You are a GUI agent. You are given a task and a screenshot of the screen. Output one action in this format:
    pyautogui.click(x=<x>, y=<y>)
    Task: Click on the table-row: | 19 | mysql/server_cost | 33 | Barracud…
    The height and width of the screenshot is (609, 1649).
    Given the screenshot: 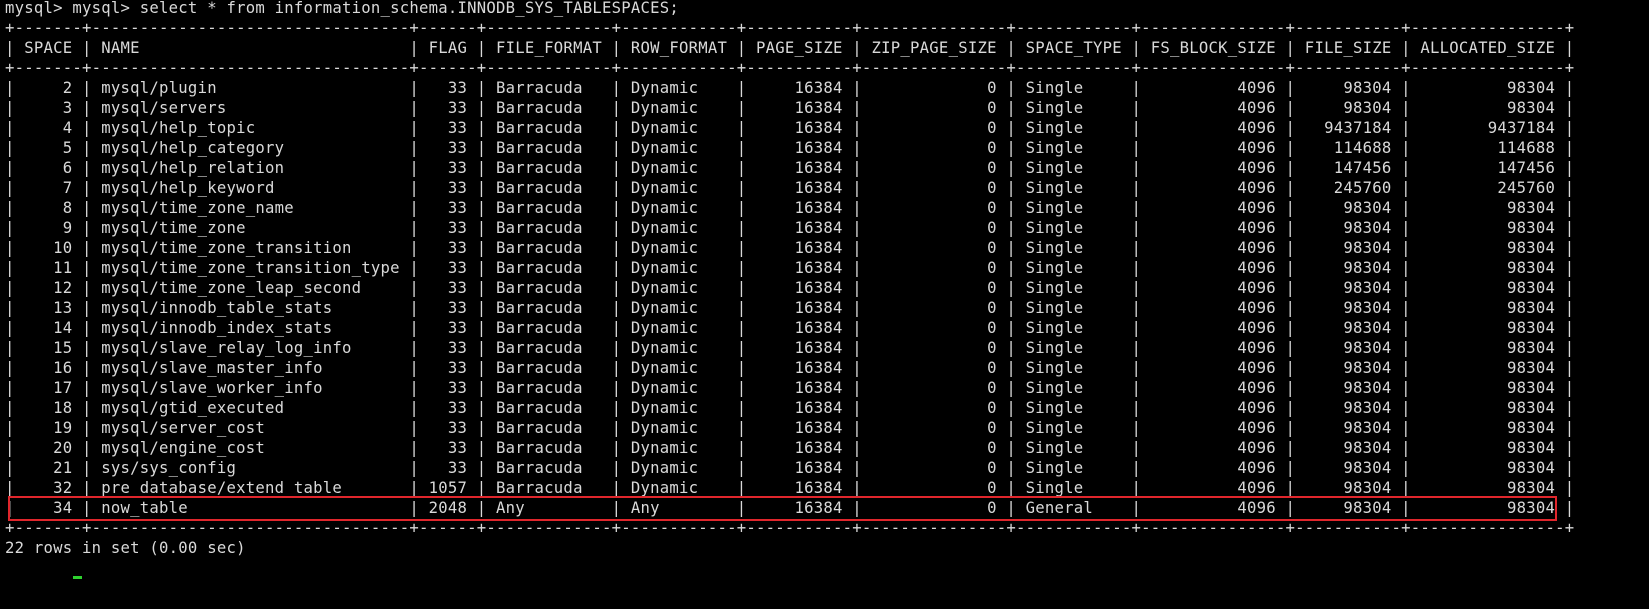 What is the action you would take?
    pyautogui.click(x=790, y=428)
    